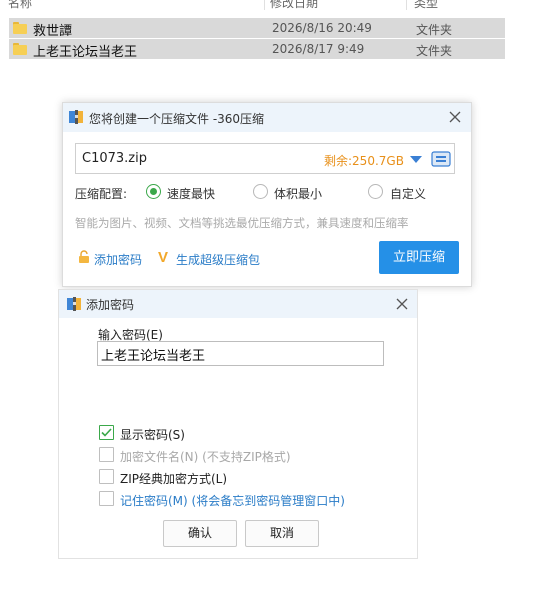 The height and width of the screenshot is (590, 548). What do you see at coordinates (191, 193) in the screenshot?
I see `radio-fastest-label: 速度最快` at bounding box center [191, 193].